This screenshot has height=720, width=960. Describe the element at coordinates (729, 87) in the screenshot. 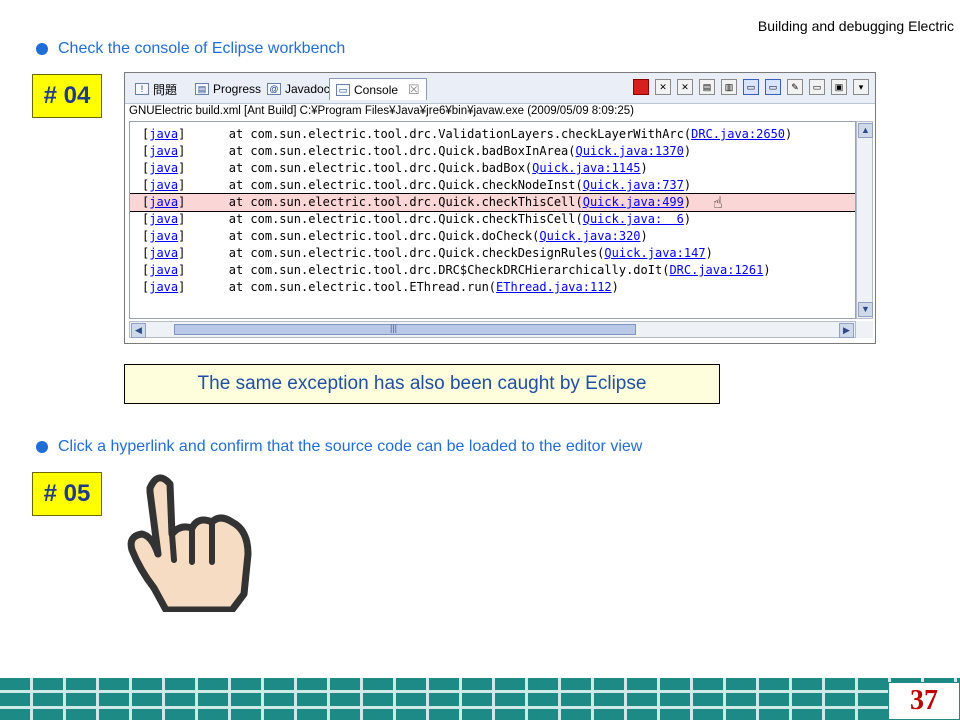

I see `scroll-lock-icon: ▥` at that location.